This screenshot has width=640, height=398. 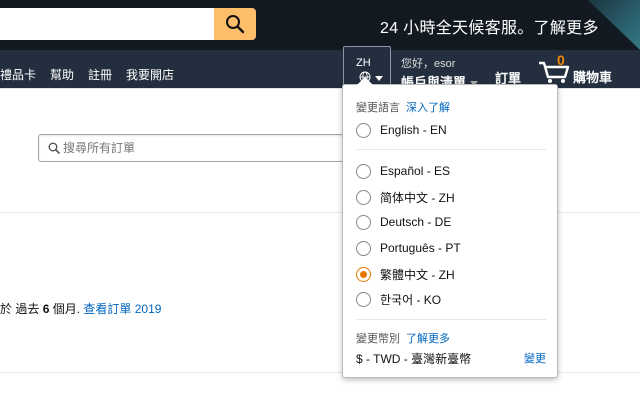 I want to click on past-orders-suffix: 個月., so click(x=66, y=309).